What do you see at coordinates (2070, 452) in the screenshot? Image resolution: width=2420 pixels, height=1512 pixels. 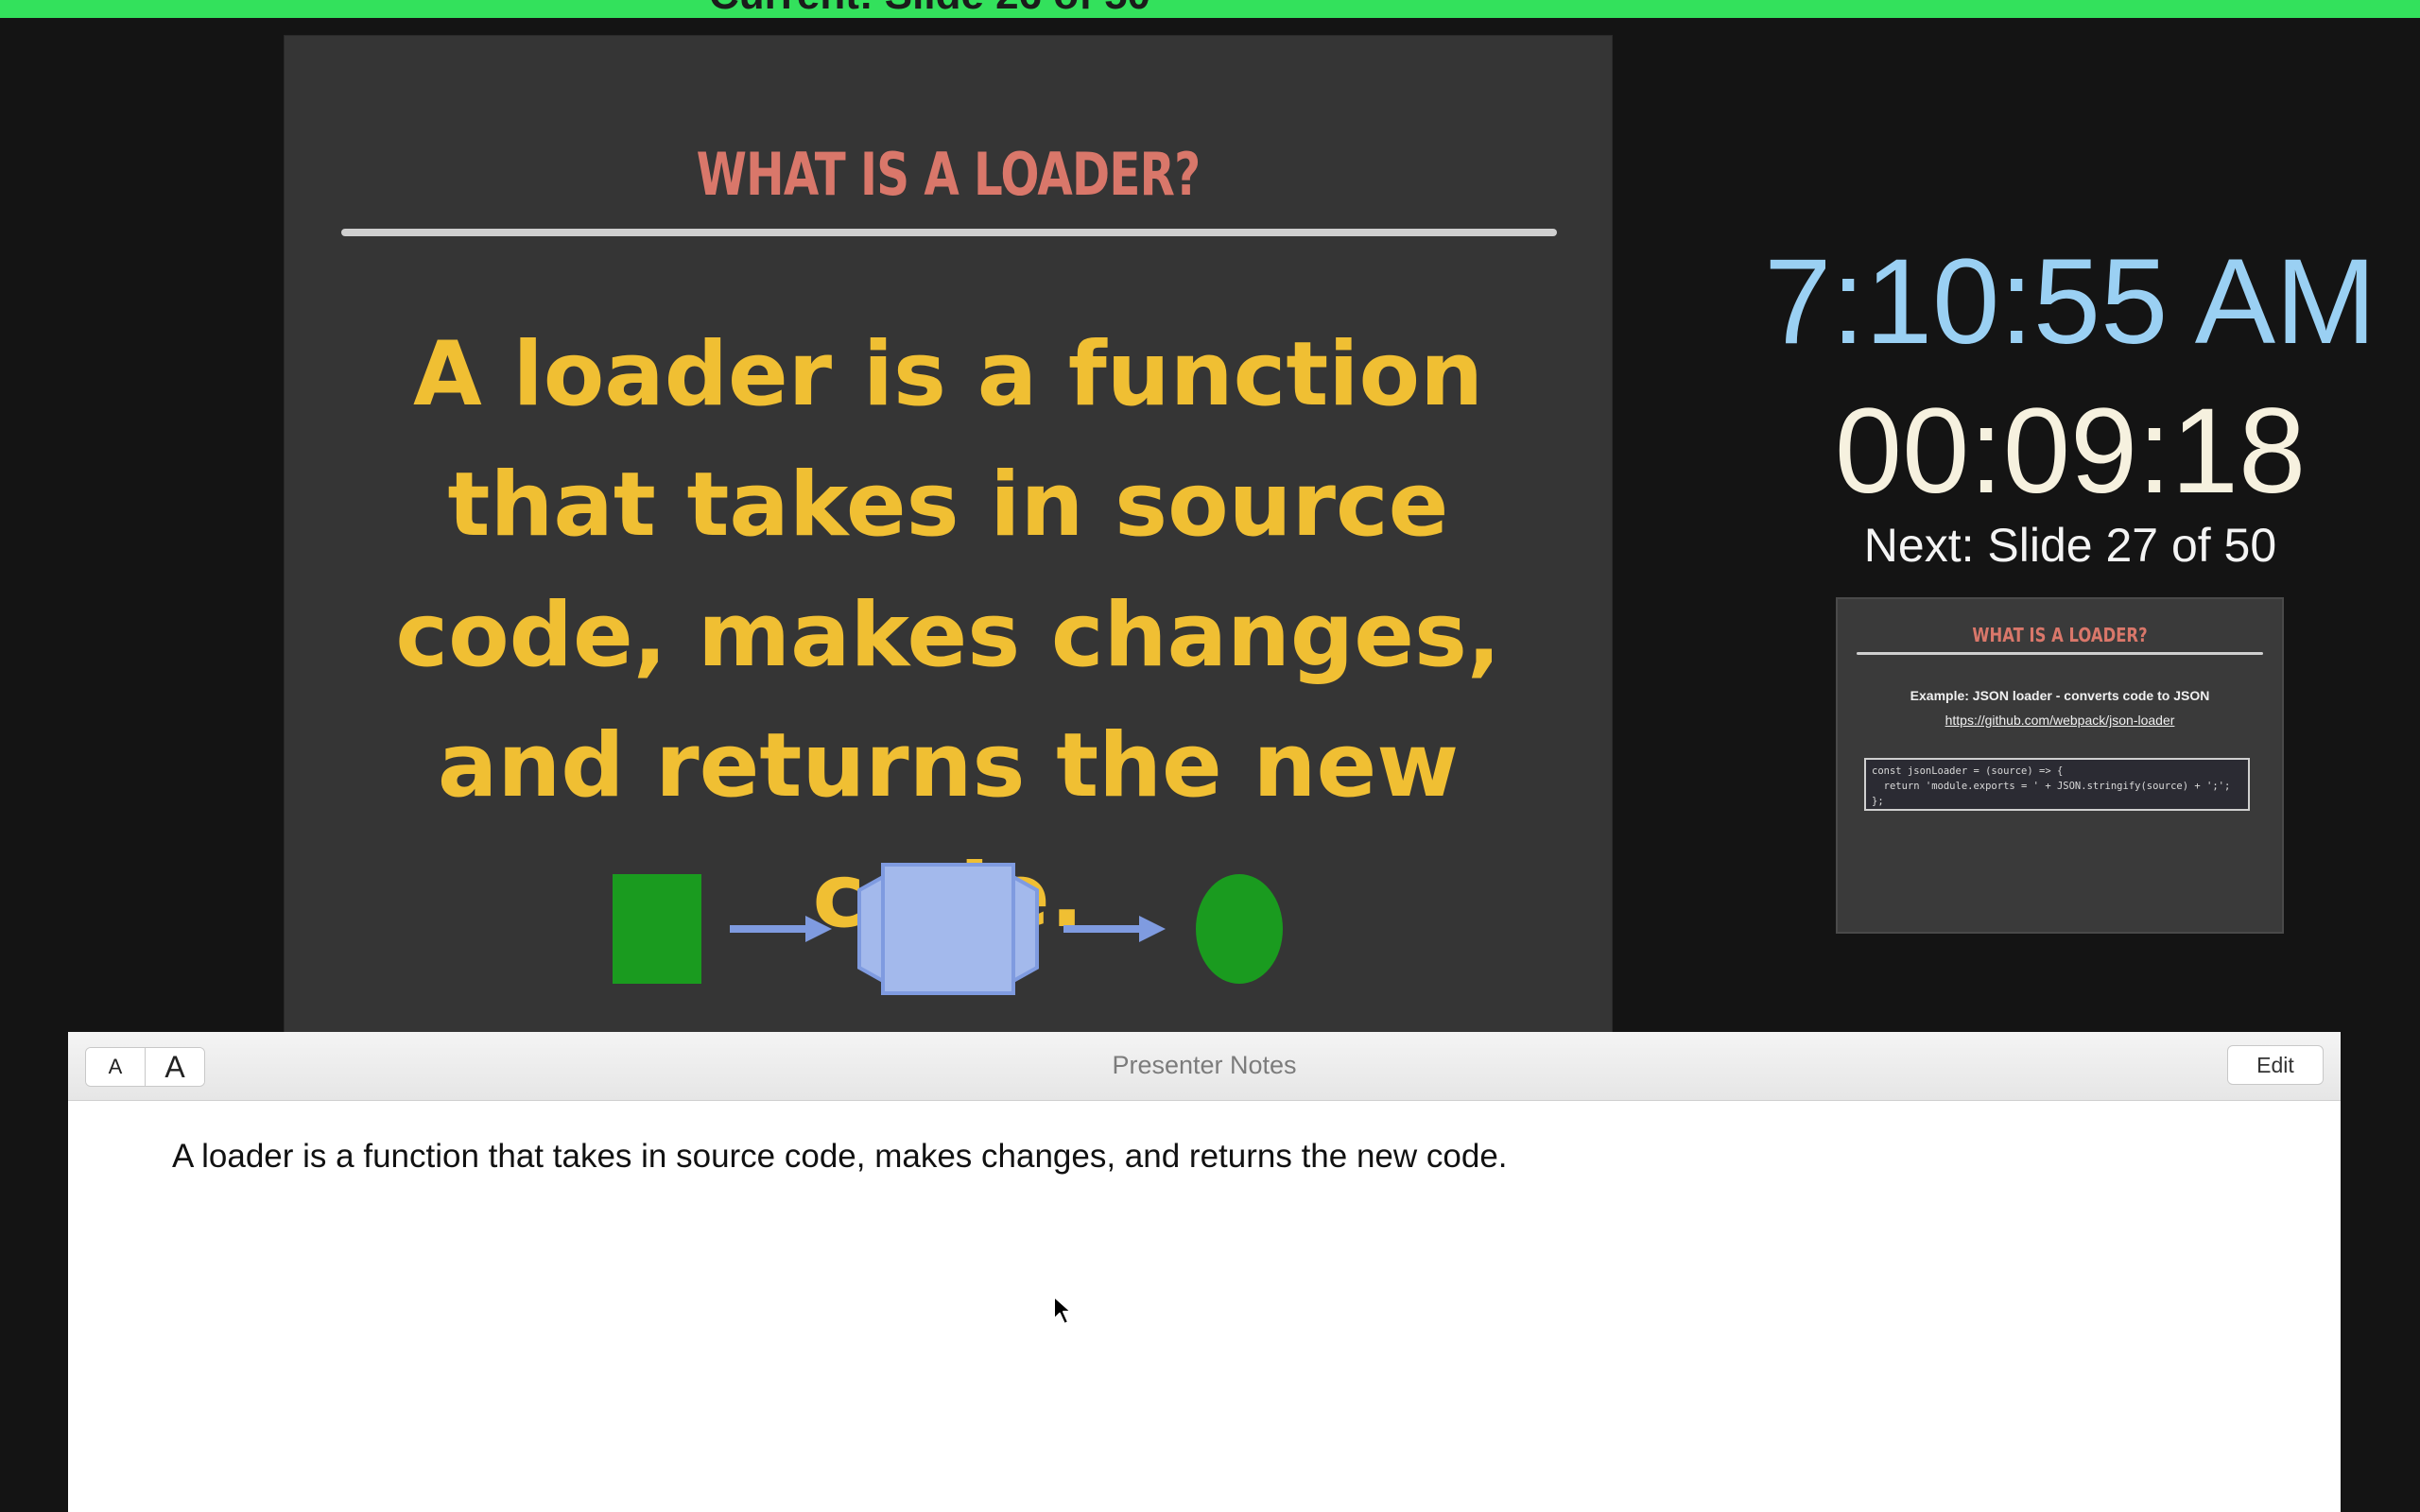 I see `elapsed-timer: 00:09:18` at bounding box center [2070, 452].